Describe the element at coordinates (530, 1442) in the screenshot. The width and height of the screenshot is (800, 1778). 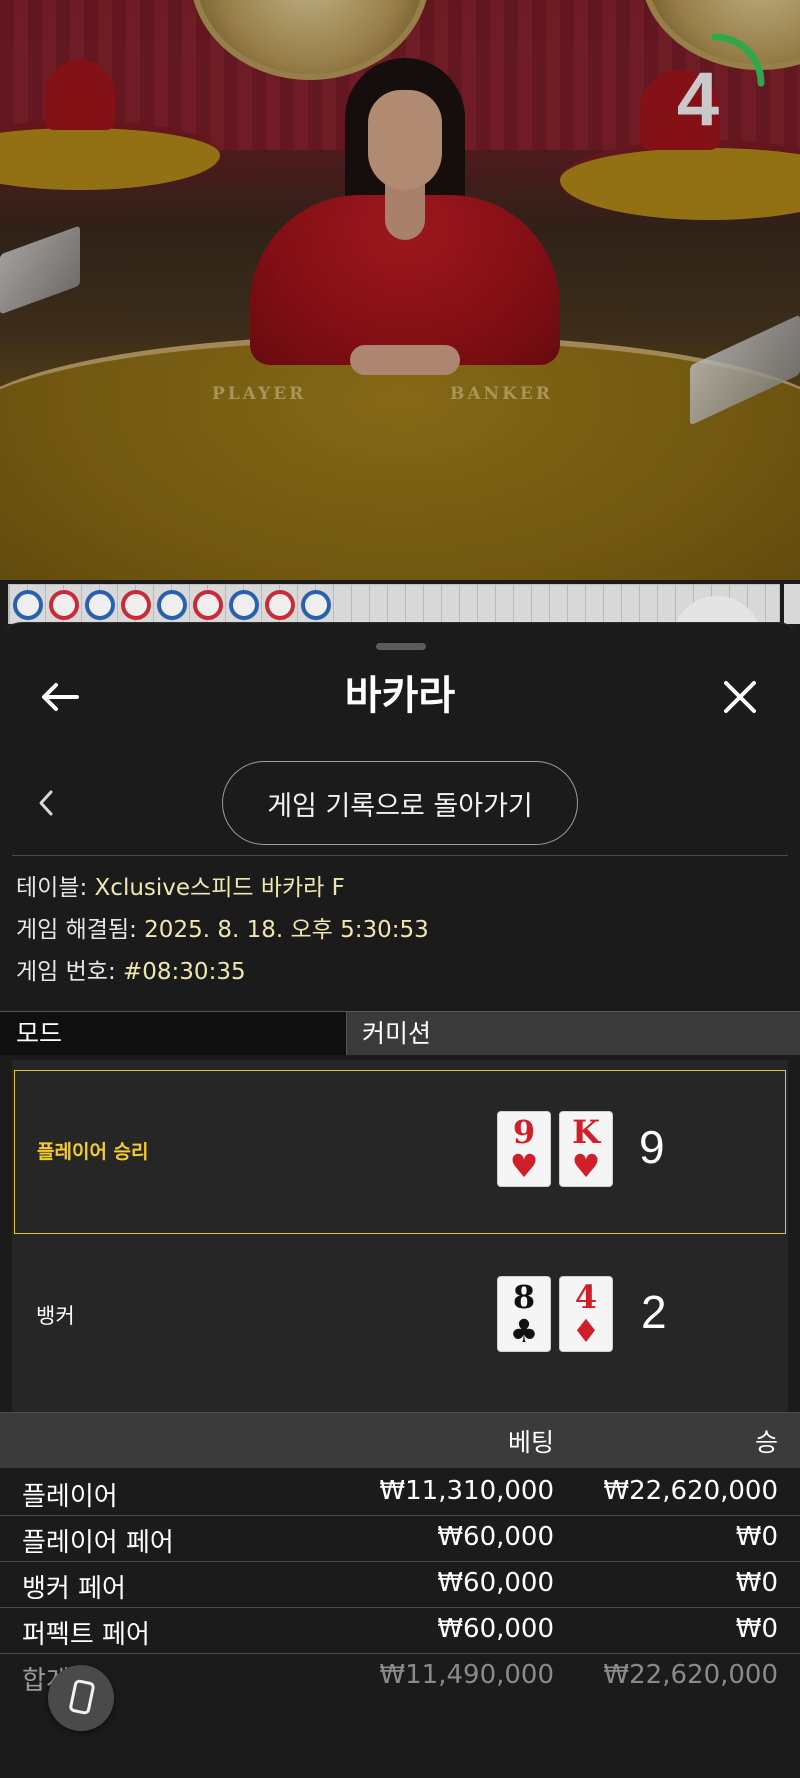
I see `bets-col-bet: 베팅` at that location.